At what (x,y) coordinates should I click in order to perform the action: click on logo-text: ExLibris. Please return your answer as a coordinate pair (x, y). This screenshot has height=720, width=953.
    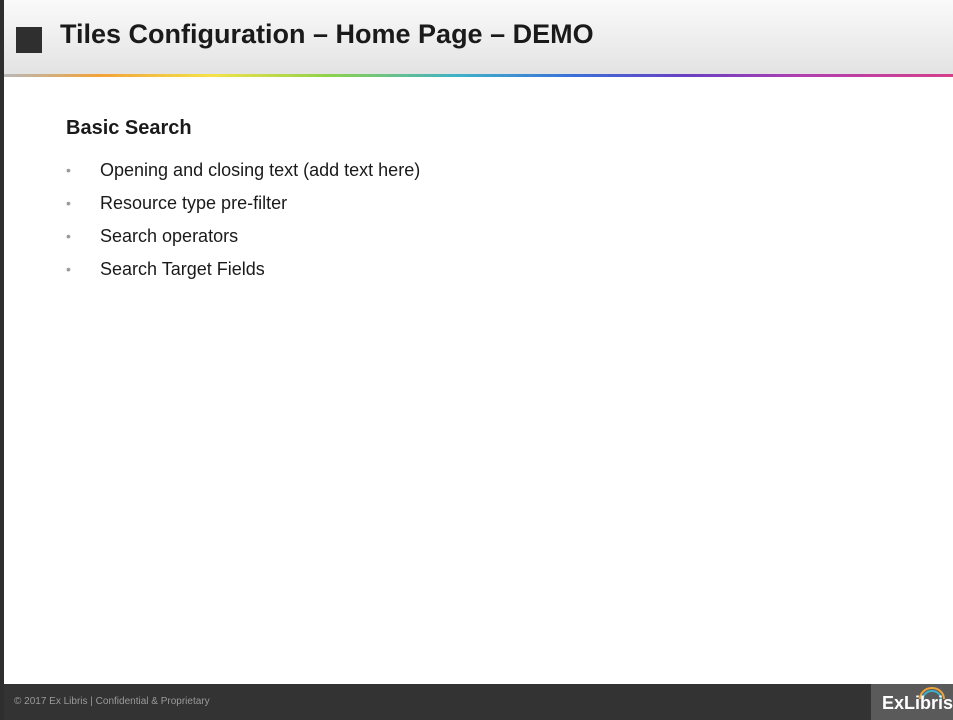
    Looking at the image, I should click on (917, 703).